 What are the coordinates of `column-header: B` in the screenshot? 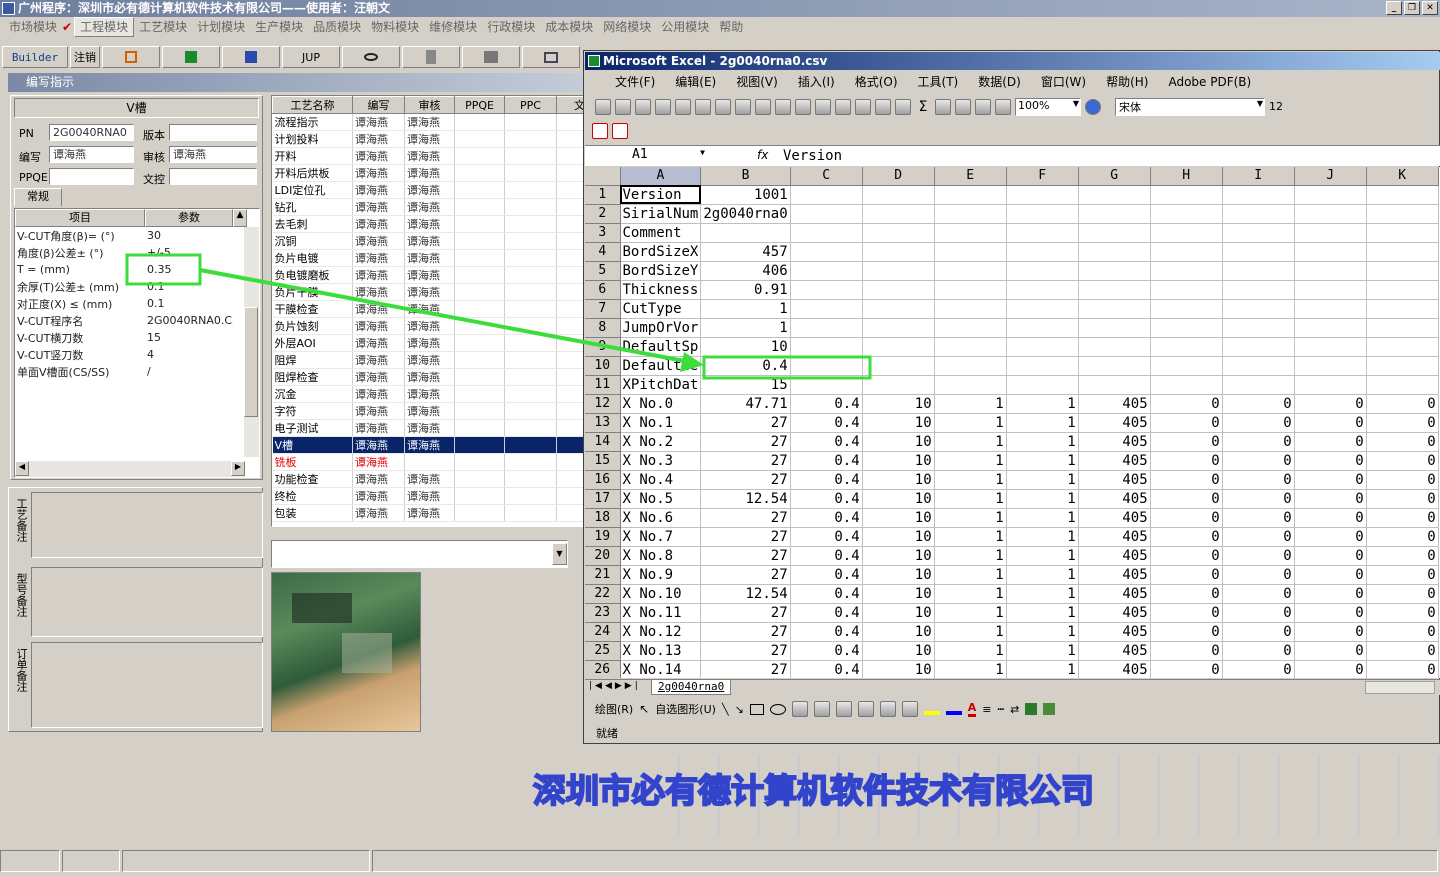 It's located at (745, 176).